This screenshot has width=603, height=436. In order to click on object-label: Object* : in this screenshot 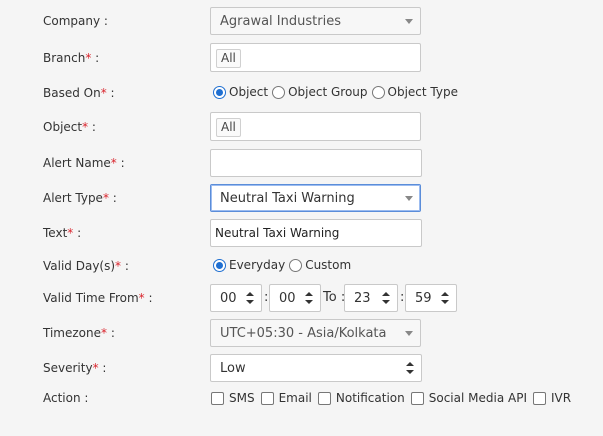, I will do `click(69, 127)`.